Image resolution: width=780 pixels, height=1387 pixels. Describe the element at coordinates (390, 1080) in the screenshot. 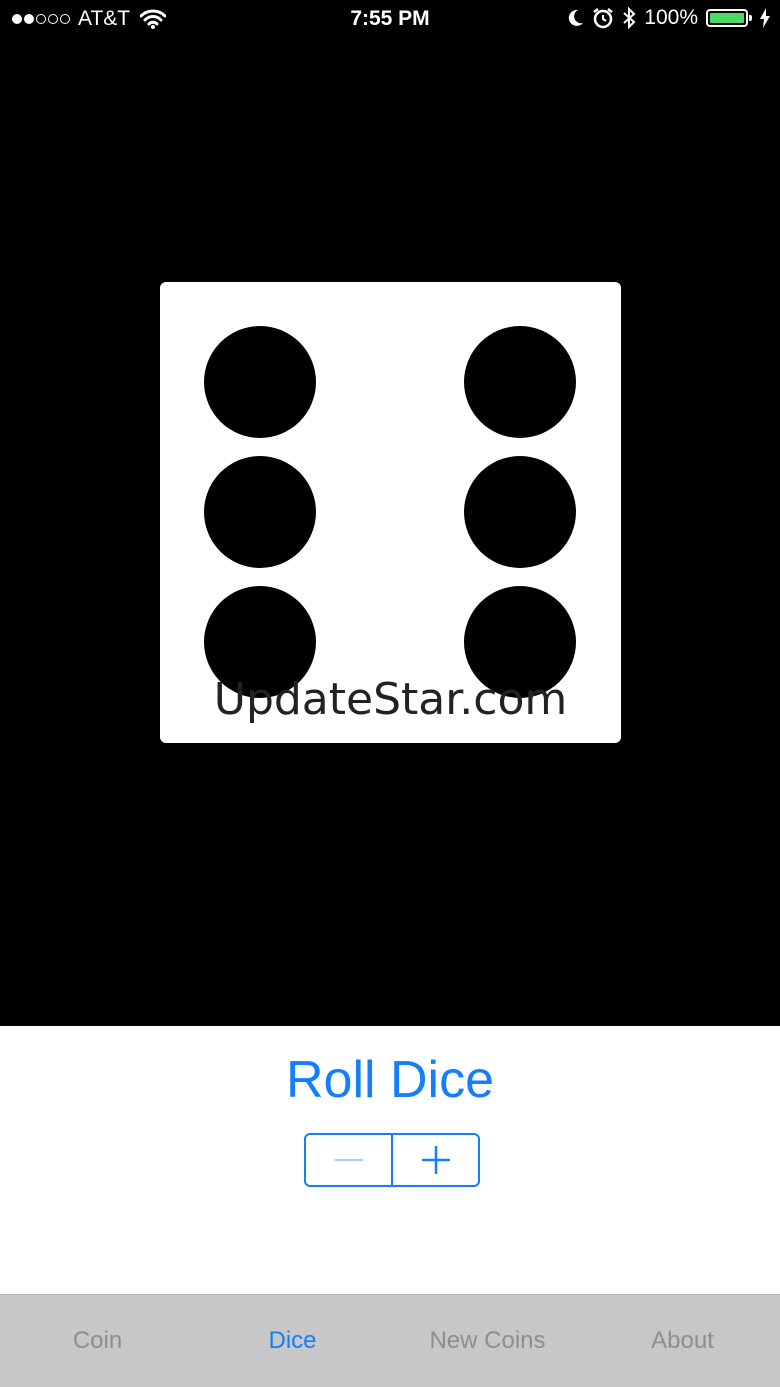

I see `roll-dice-button: Roll Dice` at that location.